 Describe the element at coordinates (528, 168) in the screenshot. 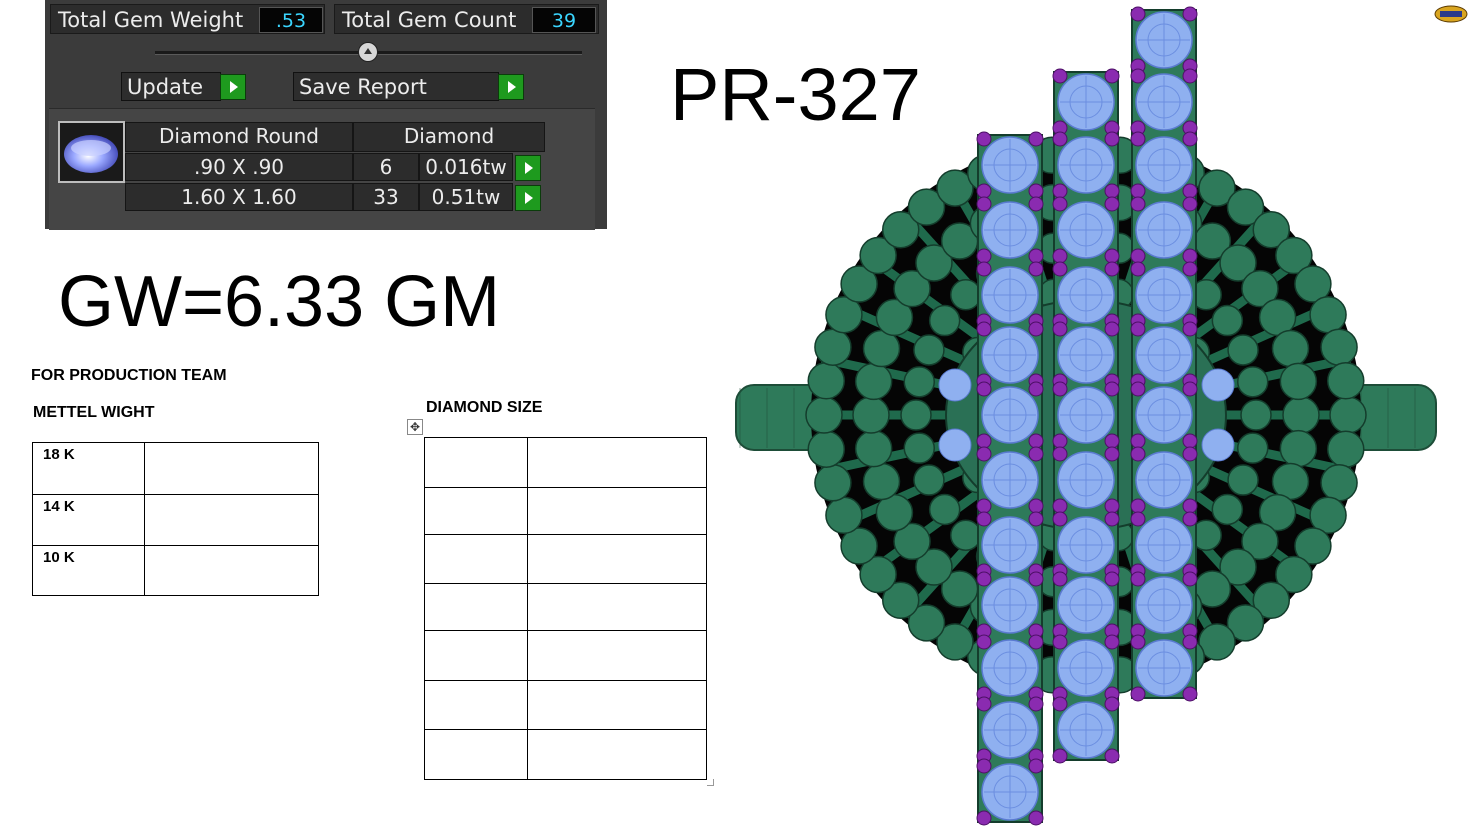

I see `row-1-play-icon` at that location.